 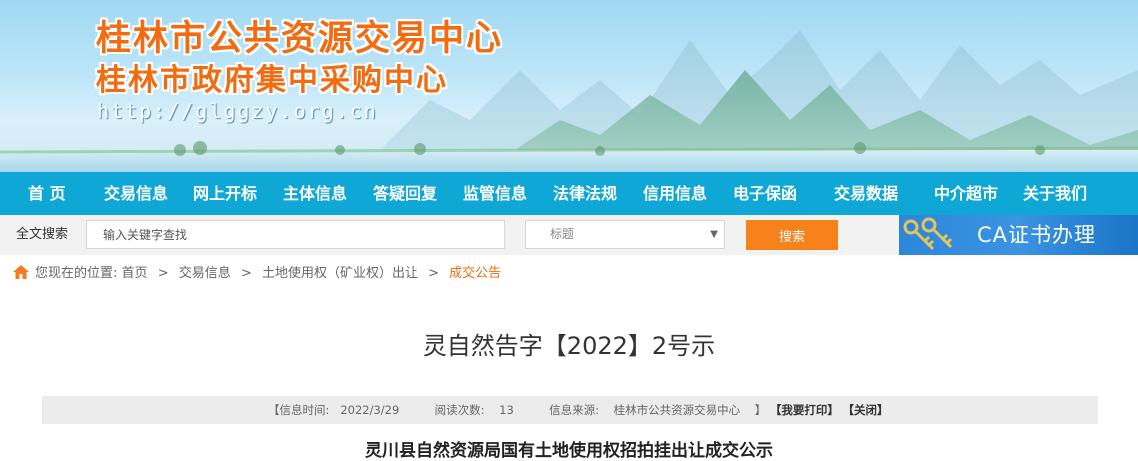 I want to click on nav-item-trade-info: 交易信息, so click(x=136, y=193).